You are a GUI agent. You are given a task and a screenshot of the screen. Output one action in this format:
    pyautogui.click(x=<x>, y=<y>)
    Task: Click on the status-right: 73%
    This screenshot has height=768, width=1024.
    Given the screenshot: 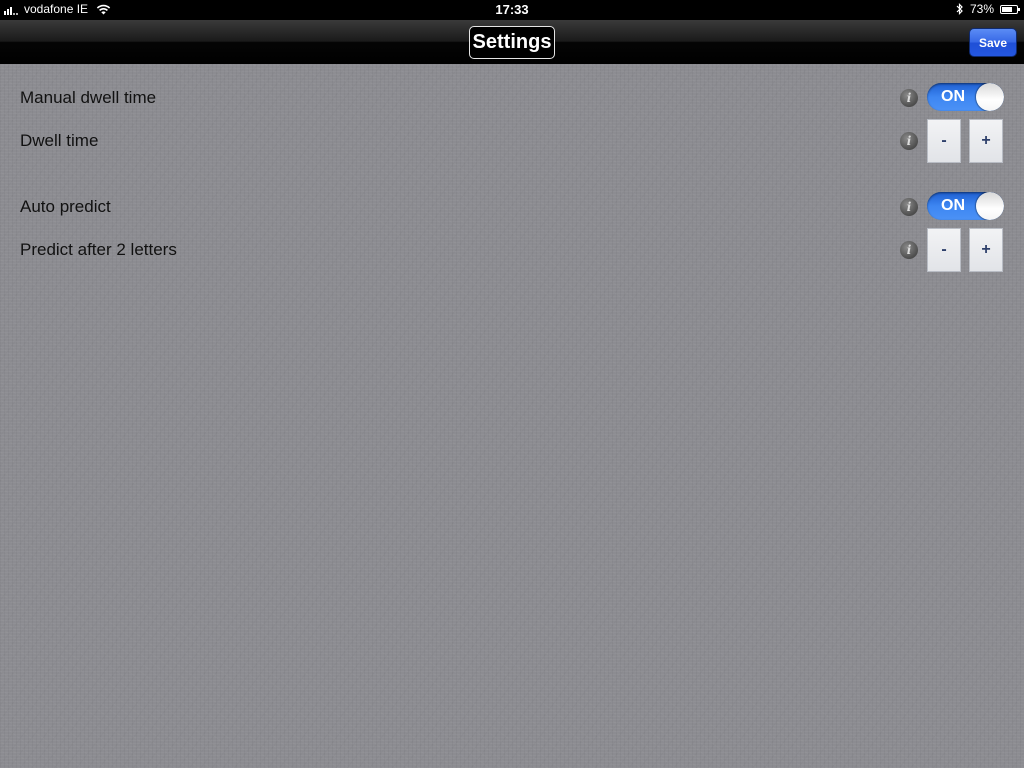 What is the action you would take?
    pyautogui.click(x=988, y=9)
    